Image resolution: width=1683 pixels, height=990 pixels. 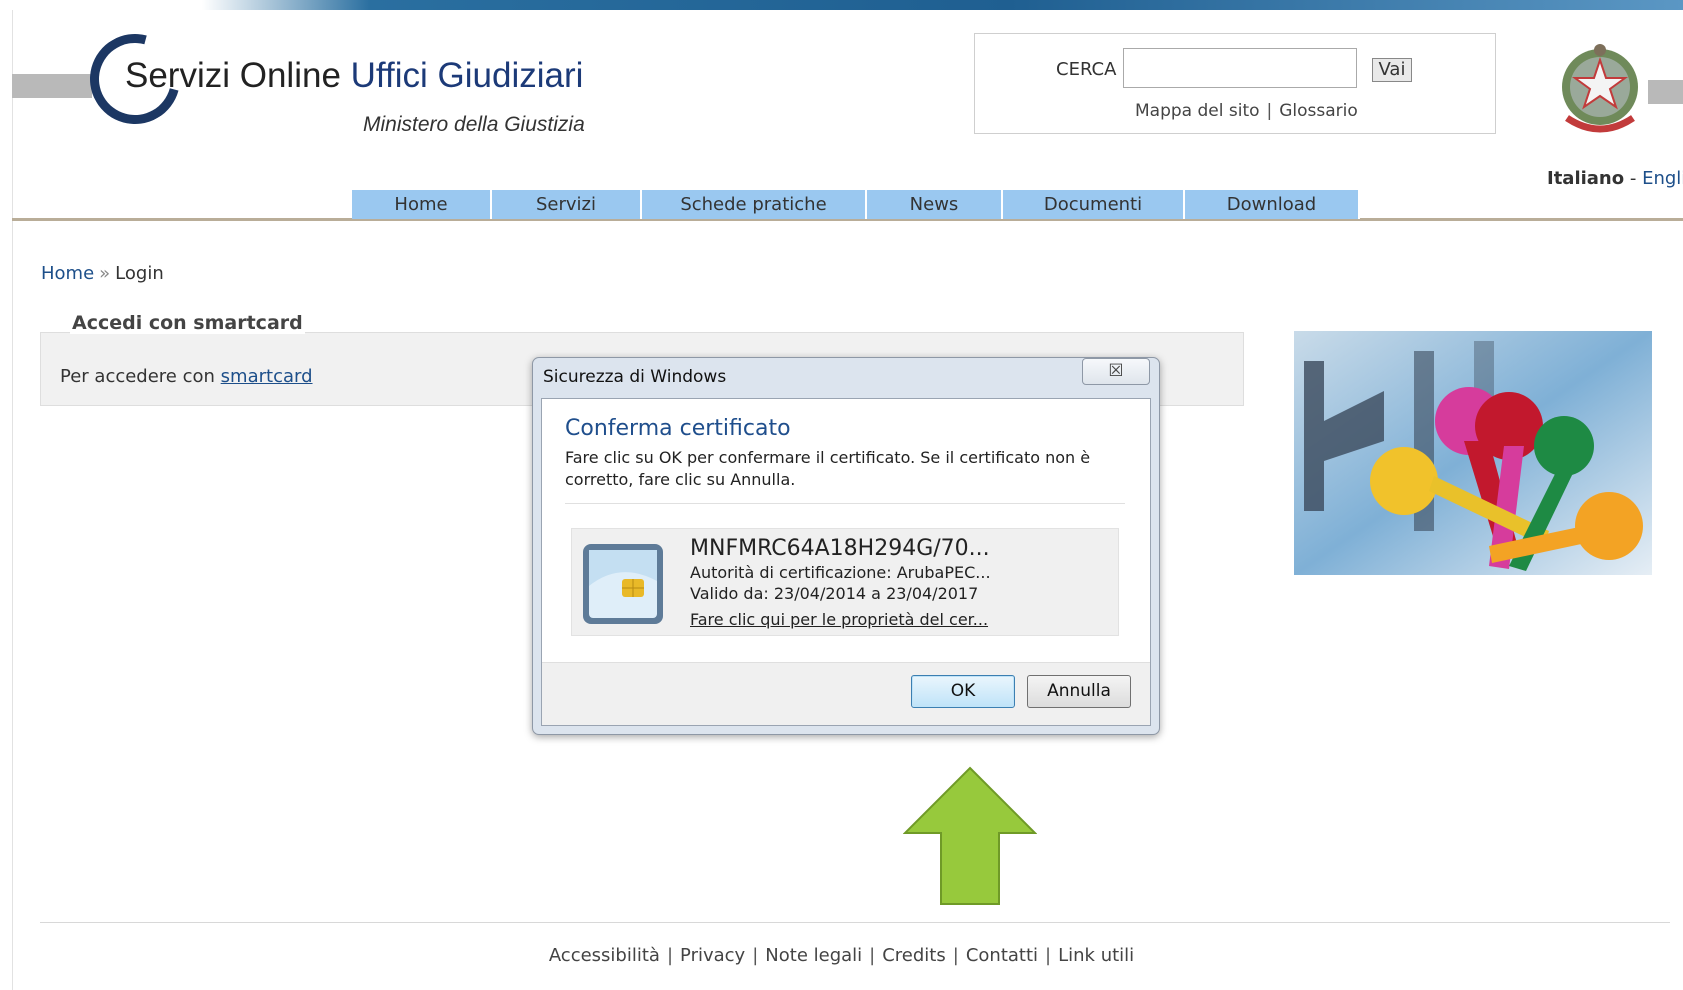 What do you see at coordinates (467, 75) in the screenshot?
I see `logo-title-part2: Uffici Giudiziari` at bounding box center [467, 75].